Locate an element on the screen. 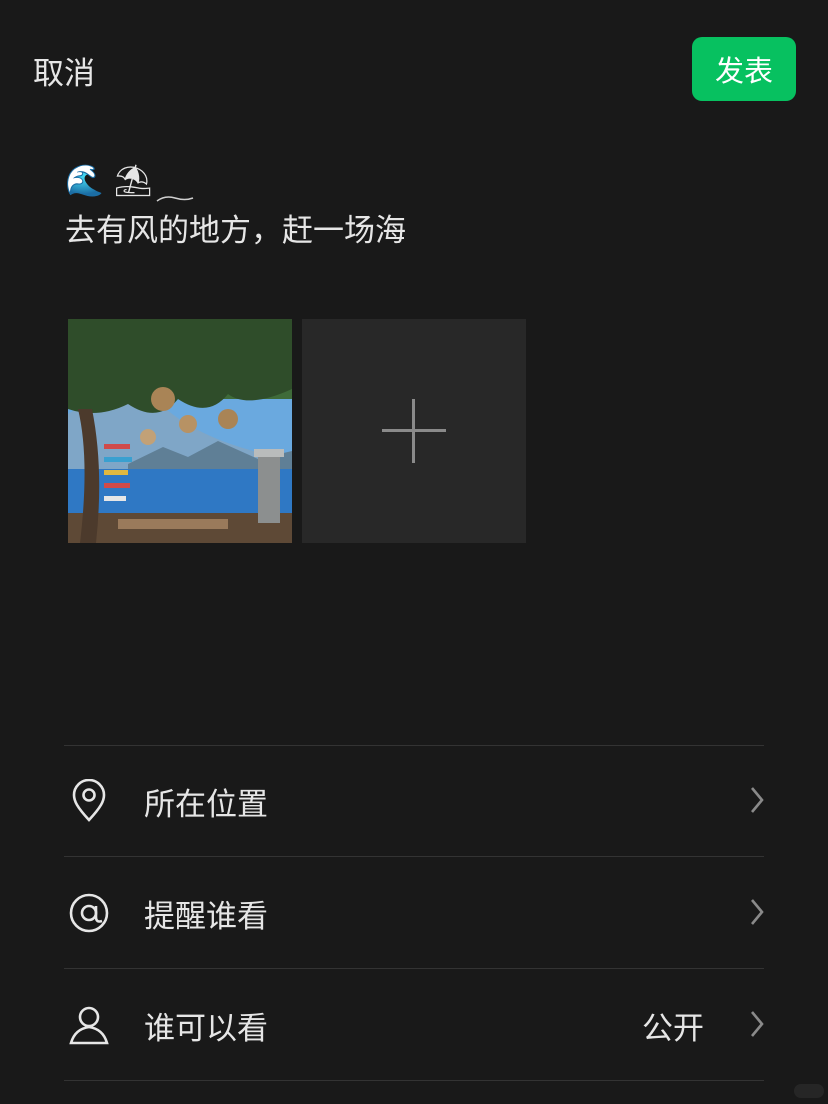 The width and height of the screenshot is (828, 1104). location-option: 所在位置 is located at coordinates (414, 801).